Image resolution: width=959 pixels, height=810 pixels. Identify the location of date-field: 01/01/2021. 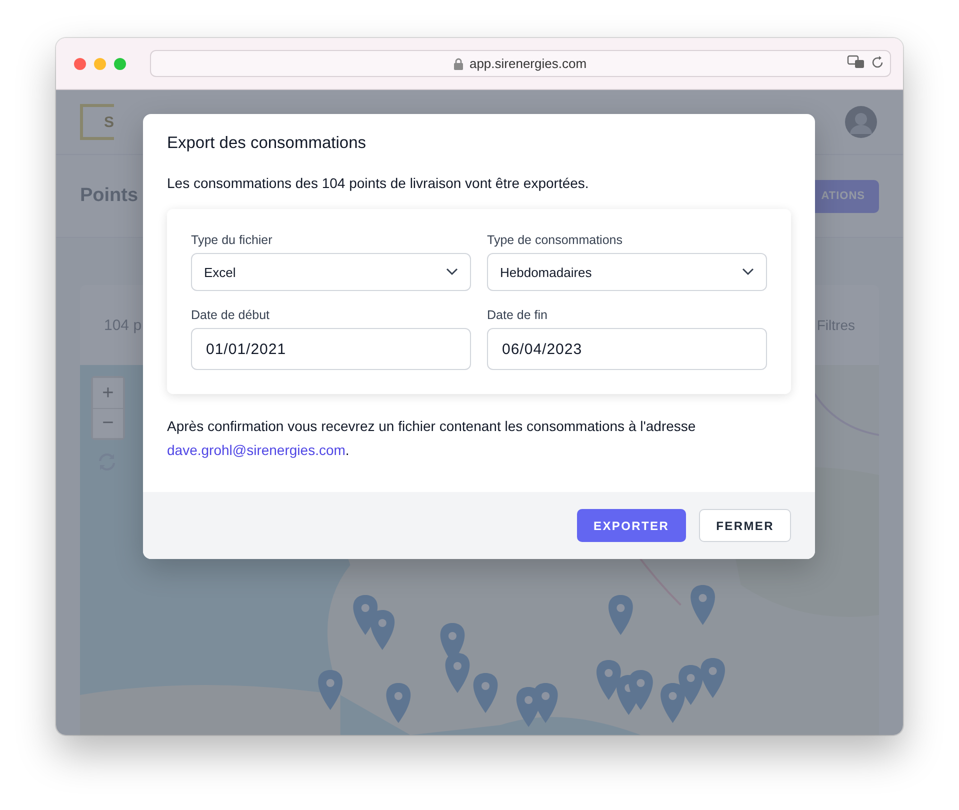
(331, 349).